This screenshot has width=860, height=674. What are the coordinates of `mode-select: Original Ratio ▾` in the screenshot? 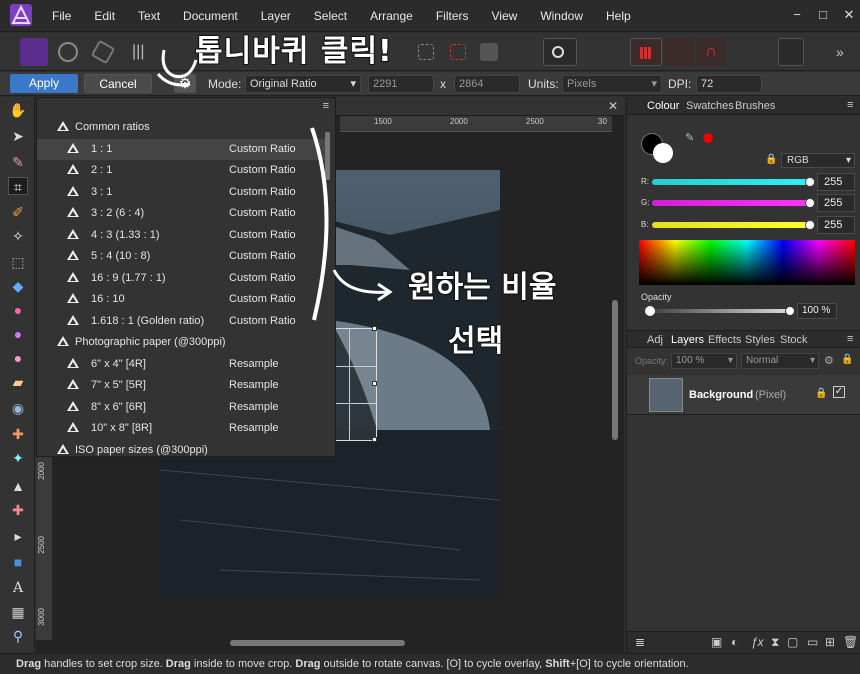 It's located at (303, 84).